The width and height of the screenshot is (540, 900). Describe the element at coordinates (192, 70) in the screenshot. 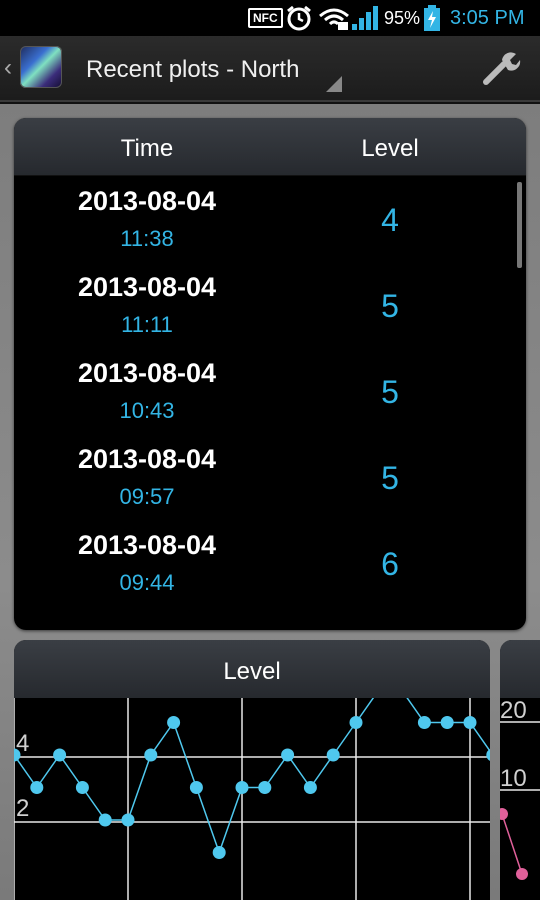

I see `page-title: Recent plots - North` at that location.